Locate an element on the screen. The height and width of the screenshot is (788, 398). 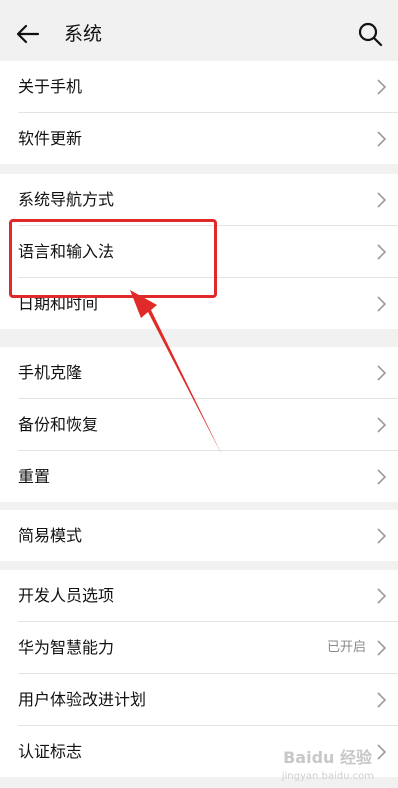
status-text: 已开启 is located at coordinates (346, 647).